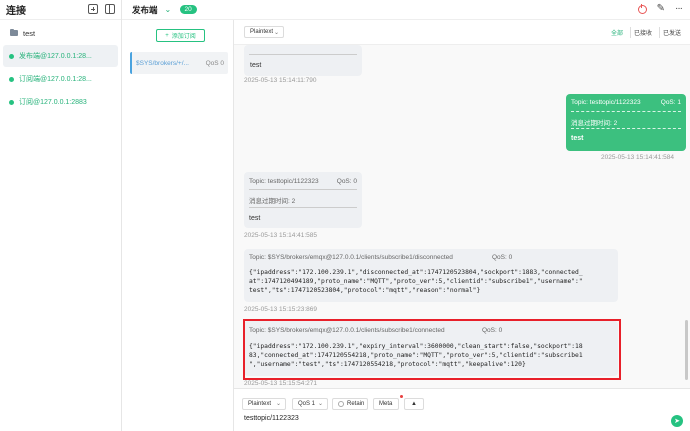 This screenshot has height=431, width=690. Describe the element at coordinates (281, 383) in the screenshot. I see `message-time: 2025-05-13 15:15:54:271` at that location.